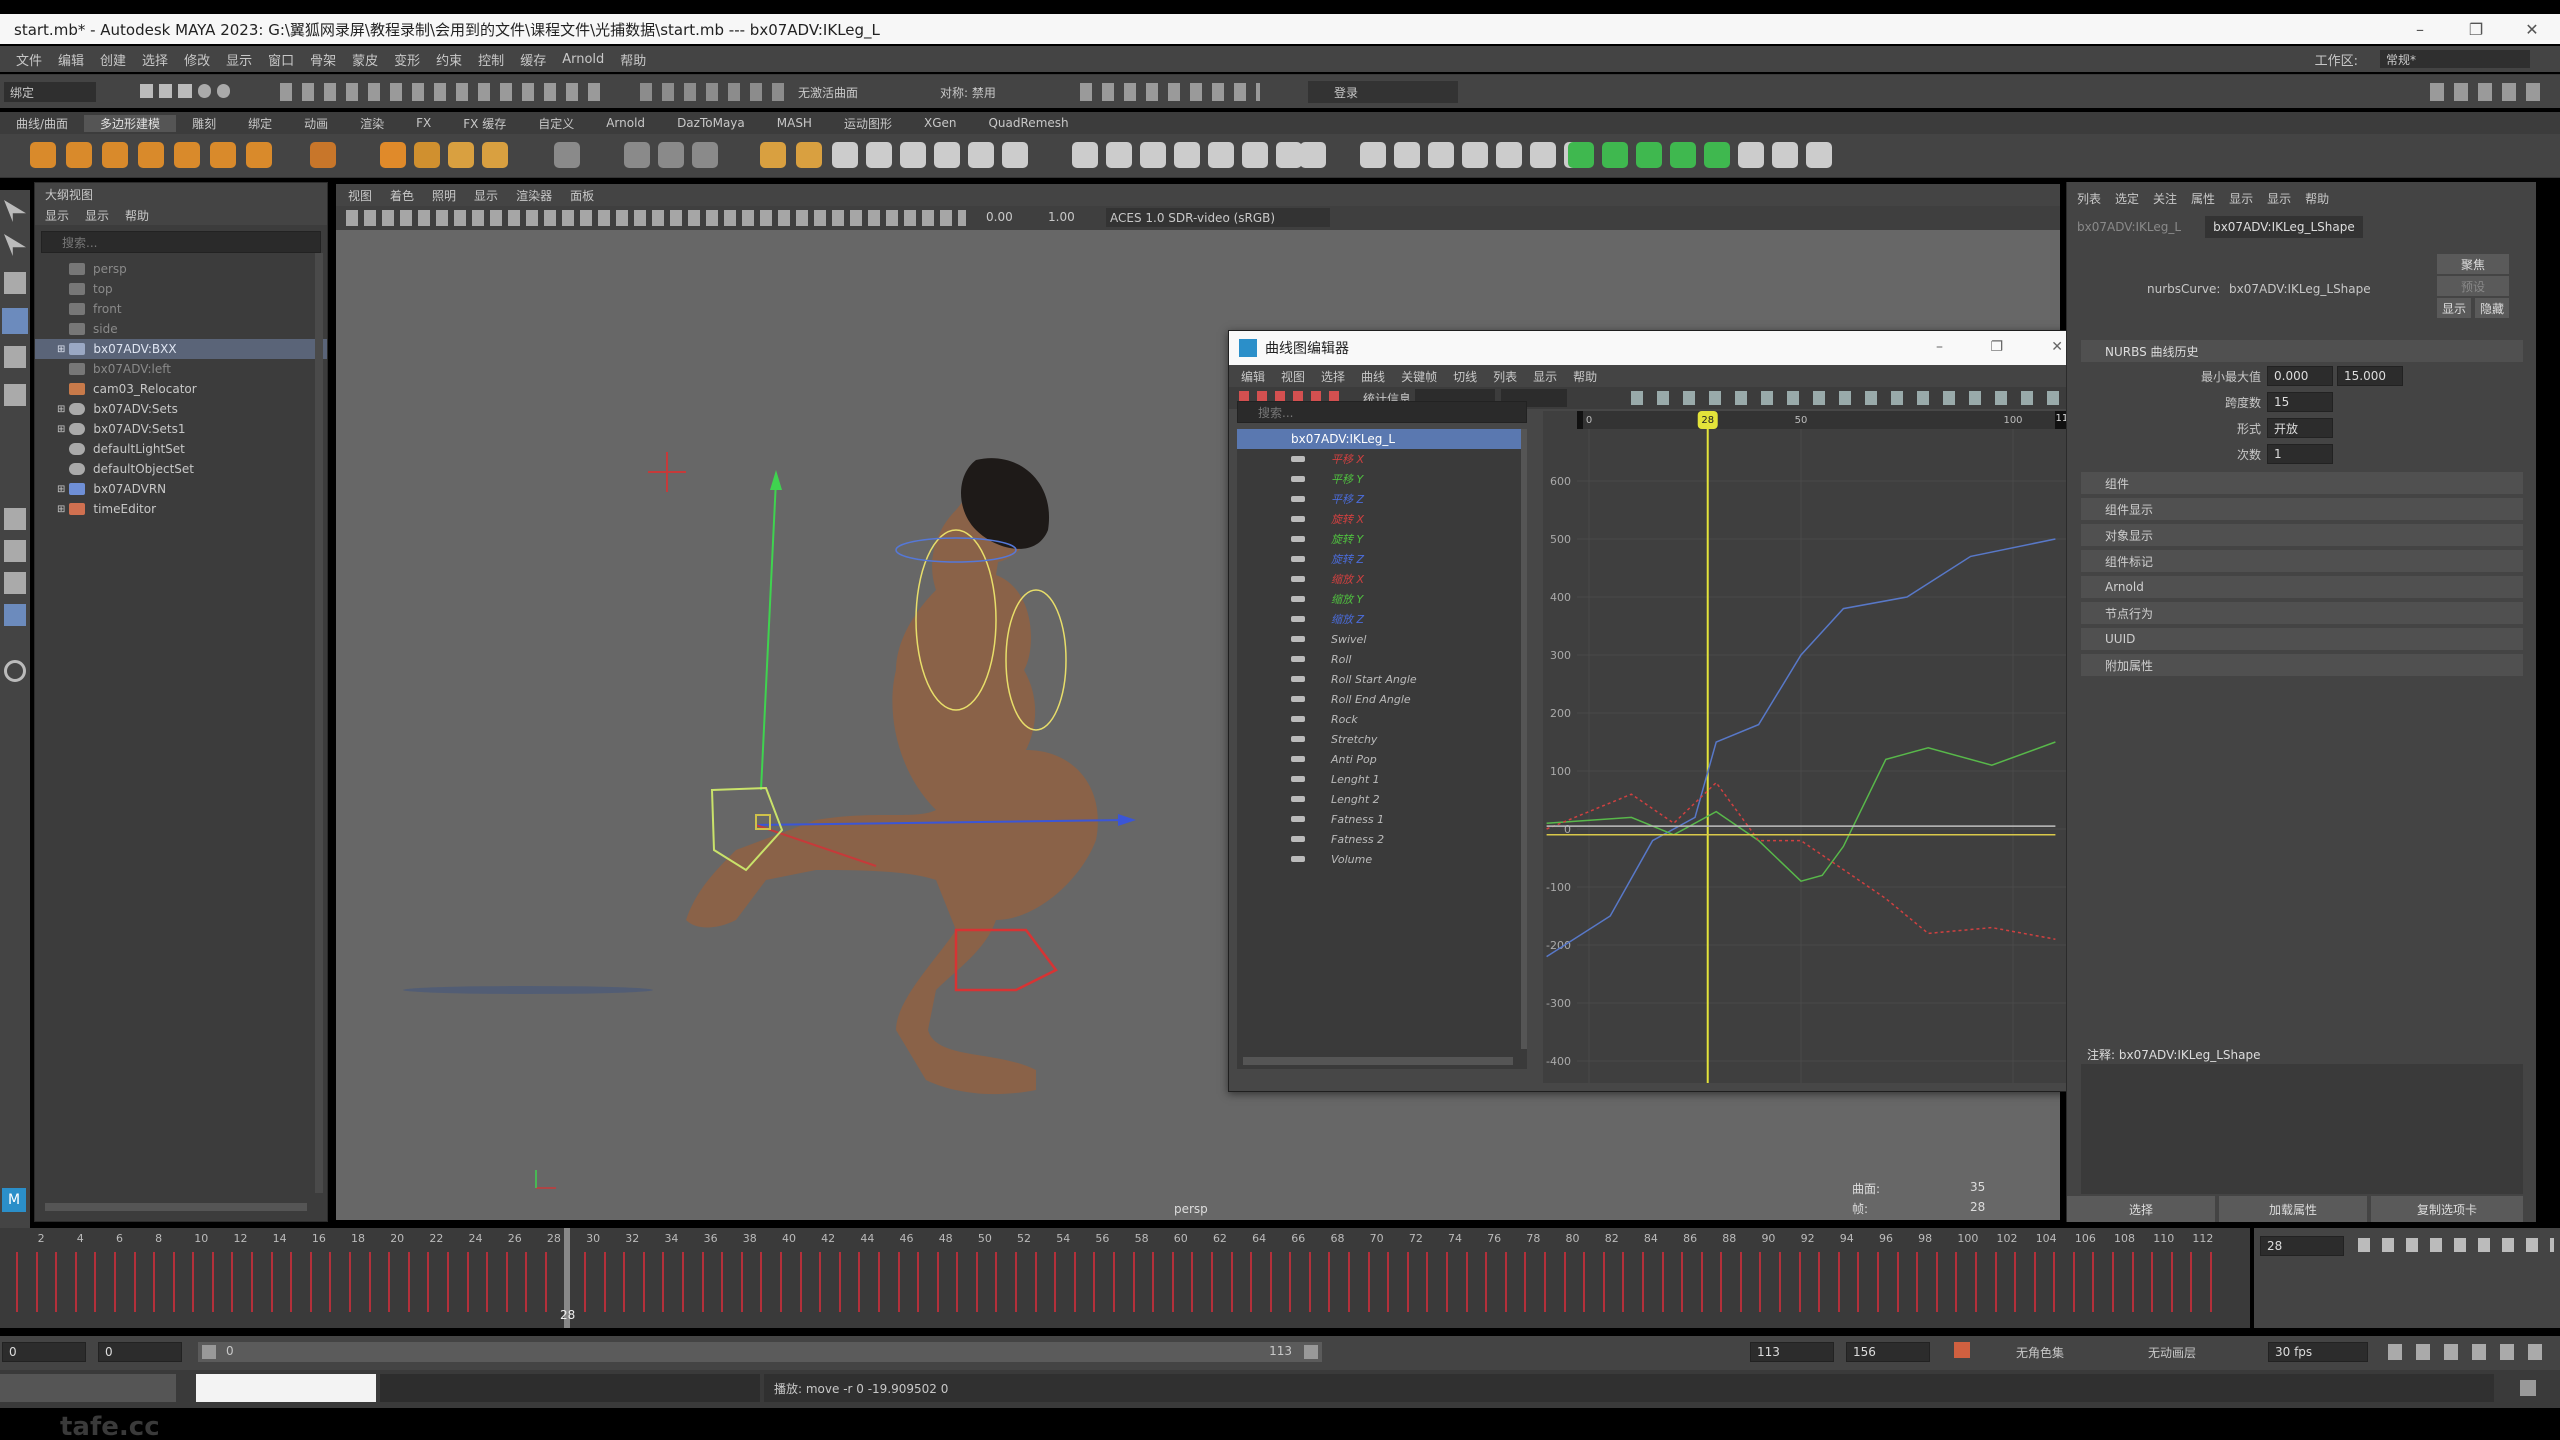 Image resolution: width=2560 pixels, height=1440 pixels. What do you see at coordinates (15, 671) in the screenshot?
I see `search-icon` at bounding box center [15, 671].